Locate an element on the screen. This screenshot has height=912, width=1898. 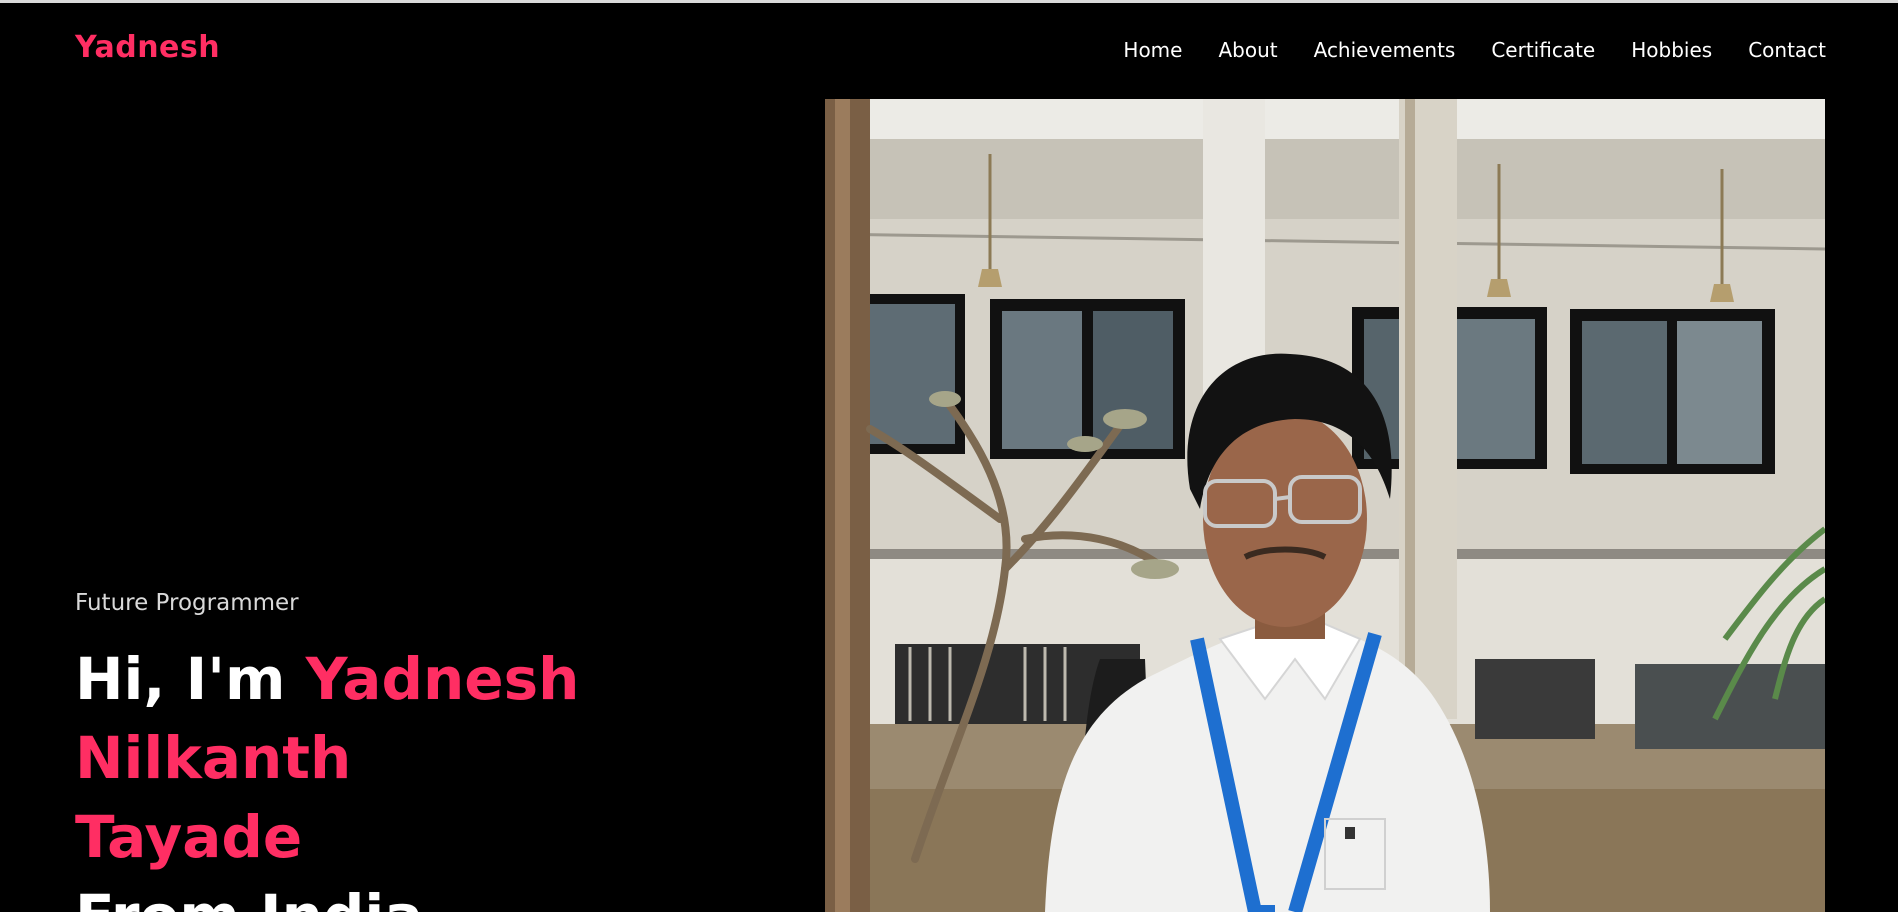
nav-achievements: Achievements is located at coordinates (1385, 50).